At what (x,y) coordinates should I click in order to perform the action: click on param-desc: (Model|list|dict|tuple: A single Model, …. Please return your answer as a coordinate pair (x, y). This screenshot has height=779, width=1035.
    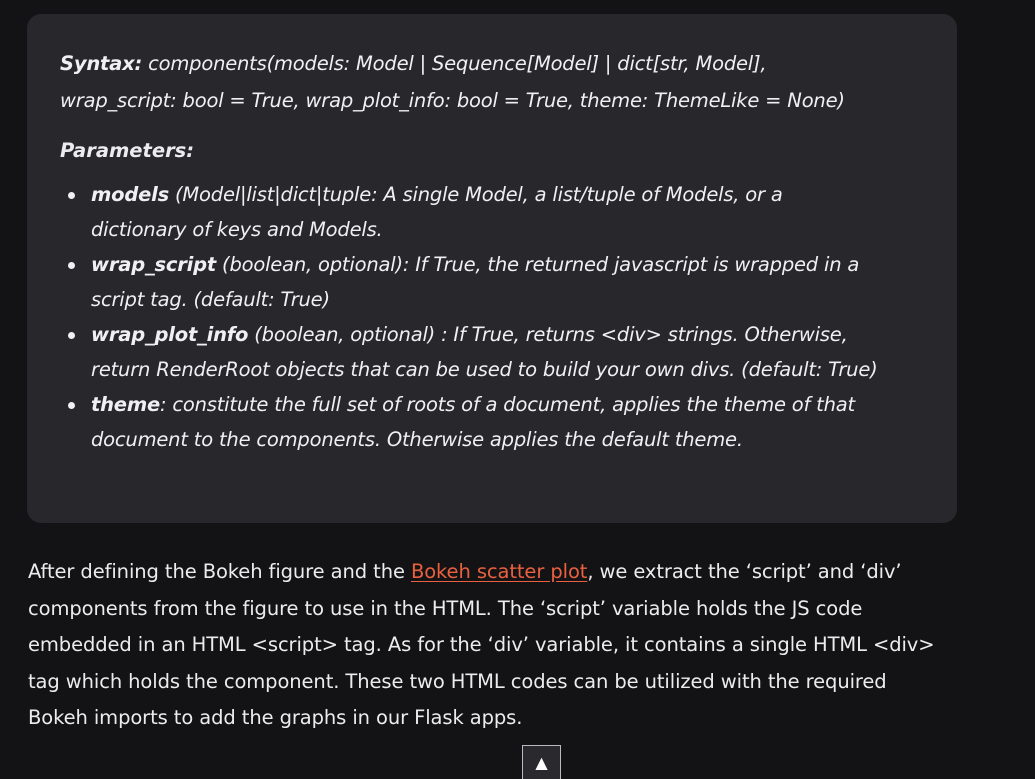
    Looking at the image, I should click on (476, 194).